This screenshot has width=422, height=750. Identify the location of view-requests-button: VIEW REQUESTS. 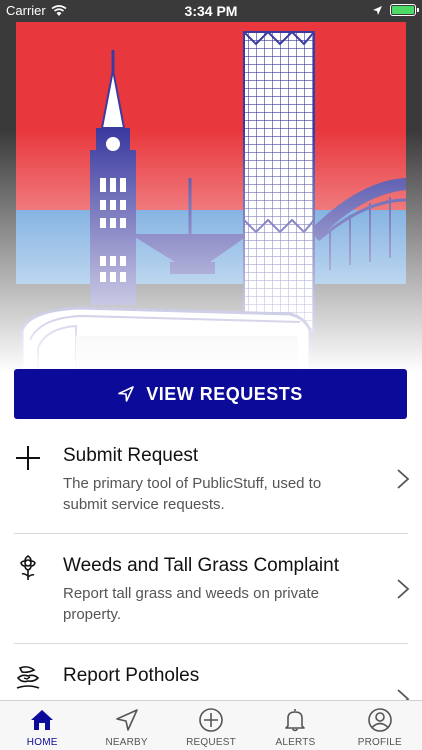
(210, 394).